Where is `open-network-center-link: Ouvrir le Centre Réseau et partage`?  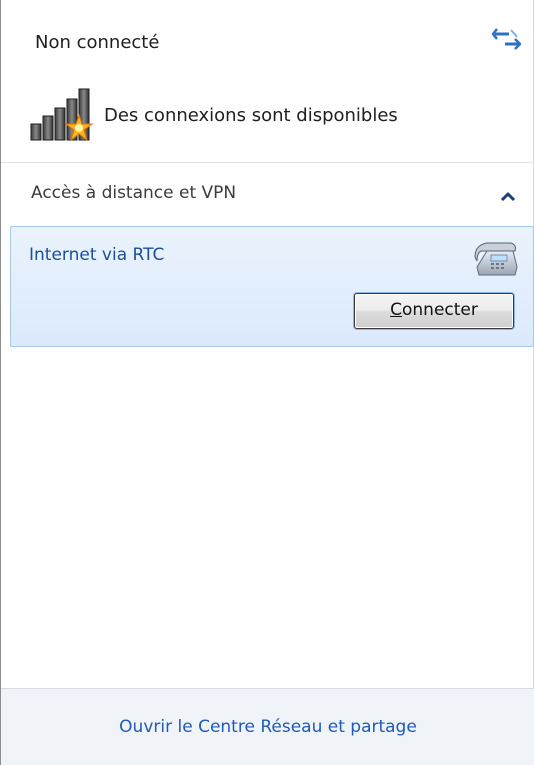 open-network-center-link: Ouvrir le Centre Réseau et partage is located at coordinates (267, 727).